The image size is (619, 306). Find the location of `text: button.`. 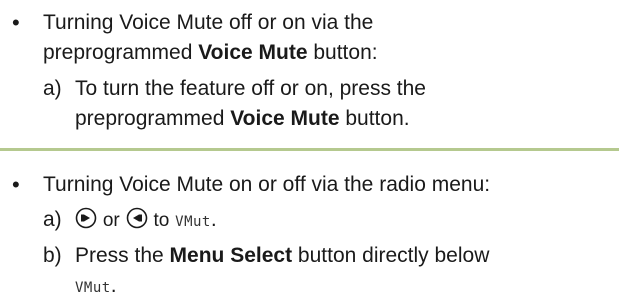

text: button. is located at coordinates (374, 118).